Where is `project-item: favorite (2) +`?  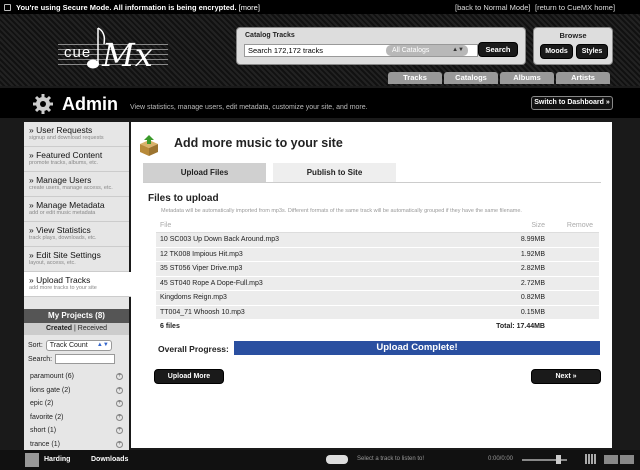 project-item: favorite (2) + is located at coordinates (76, 418).